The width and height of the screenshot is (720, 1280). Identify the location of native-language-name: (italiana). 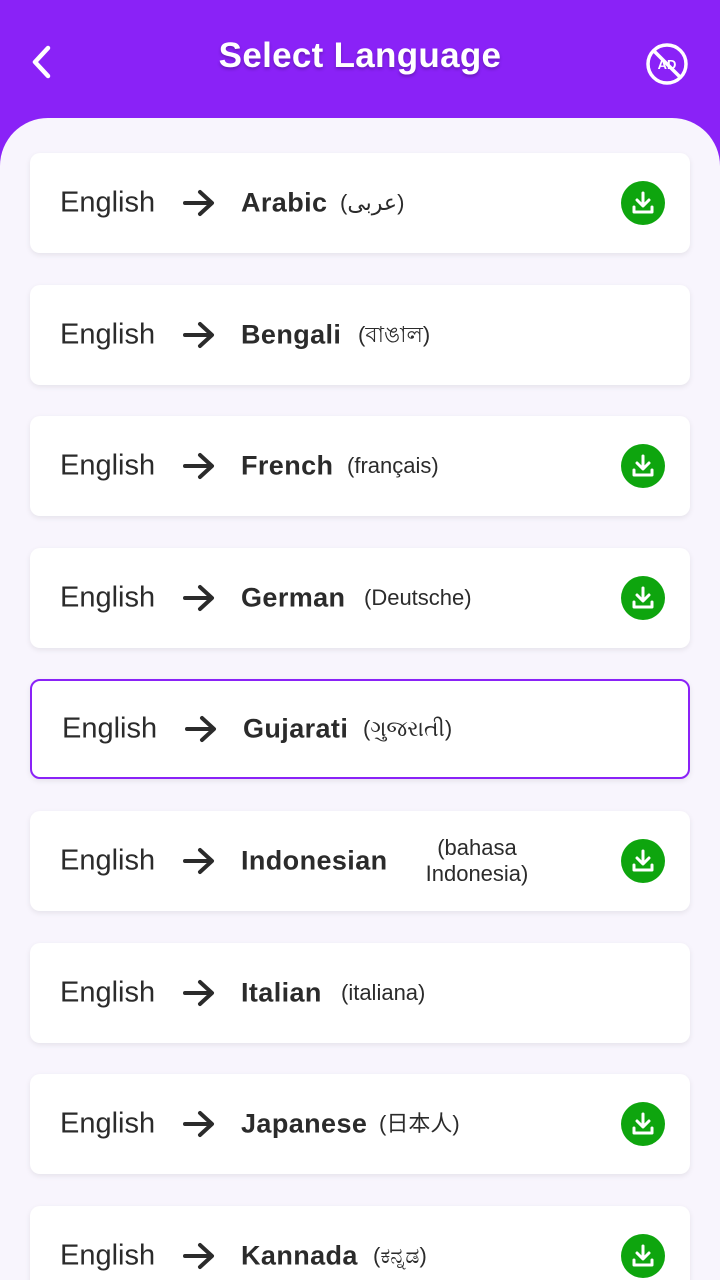
(383, 992).